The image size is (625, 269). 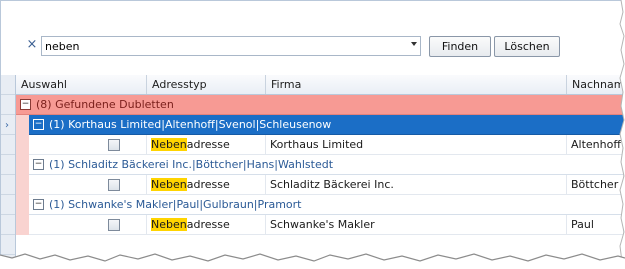 What do you see at coordinates (32, 45) in the screenshot?
I see `clear-filter-icon: ×` at bounding box center [32, 45].